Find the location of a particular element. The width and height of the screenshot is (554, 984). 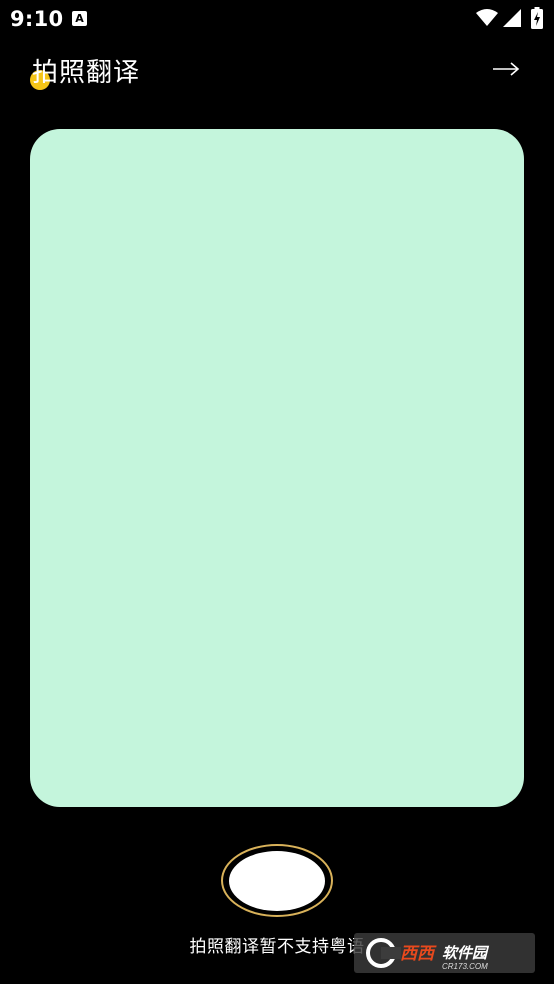

shutter-inner is located at coordinates (277, 880).